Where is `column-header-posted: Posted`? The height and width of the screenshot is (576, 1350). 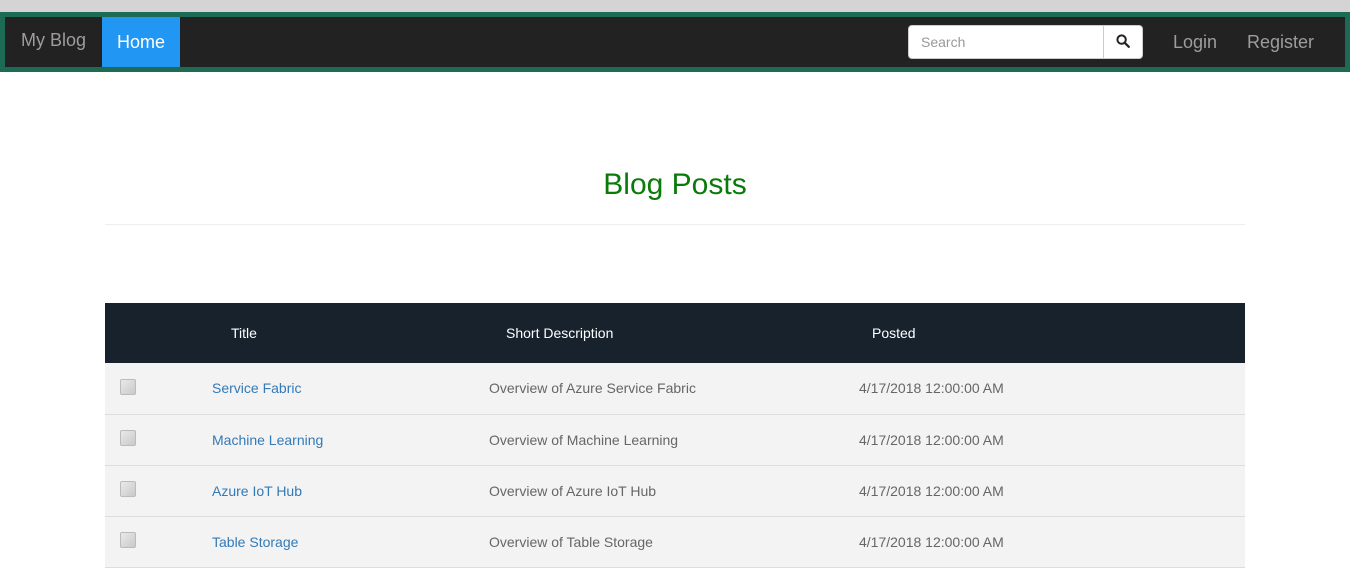
column-header-posted: Posted is located at coordinates (894, 333).